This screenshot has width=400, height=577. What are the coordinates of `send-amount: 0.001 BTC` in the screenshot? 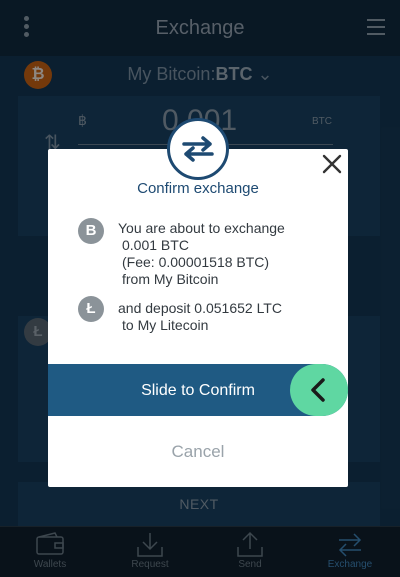 It's located at (155, 245).